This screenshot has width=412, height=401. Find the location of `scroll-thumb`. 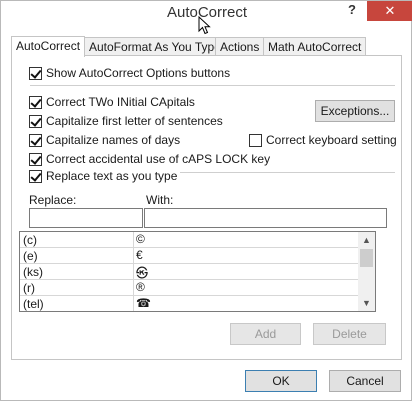

scroll-thumb is located at coordinates (366, 258).